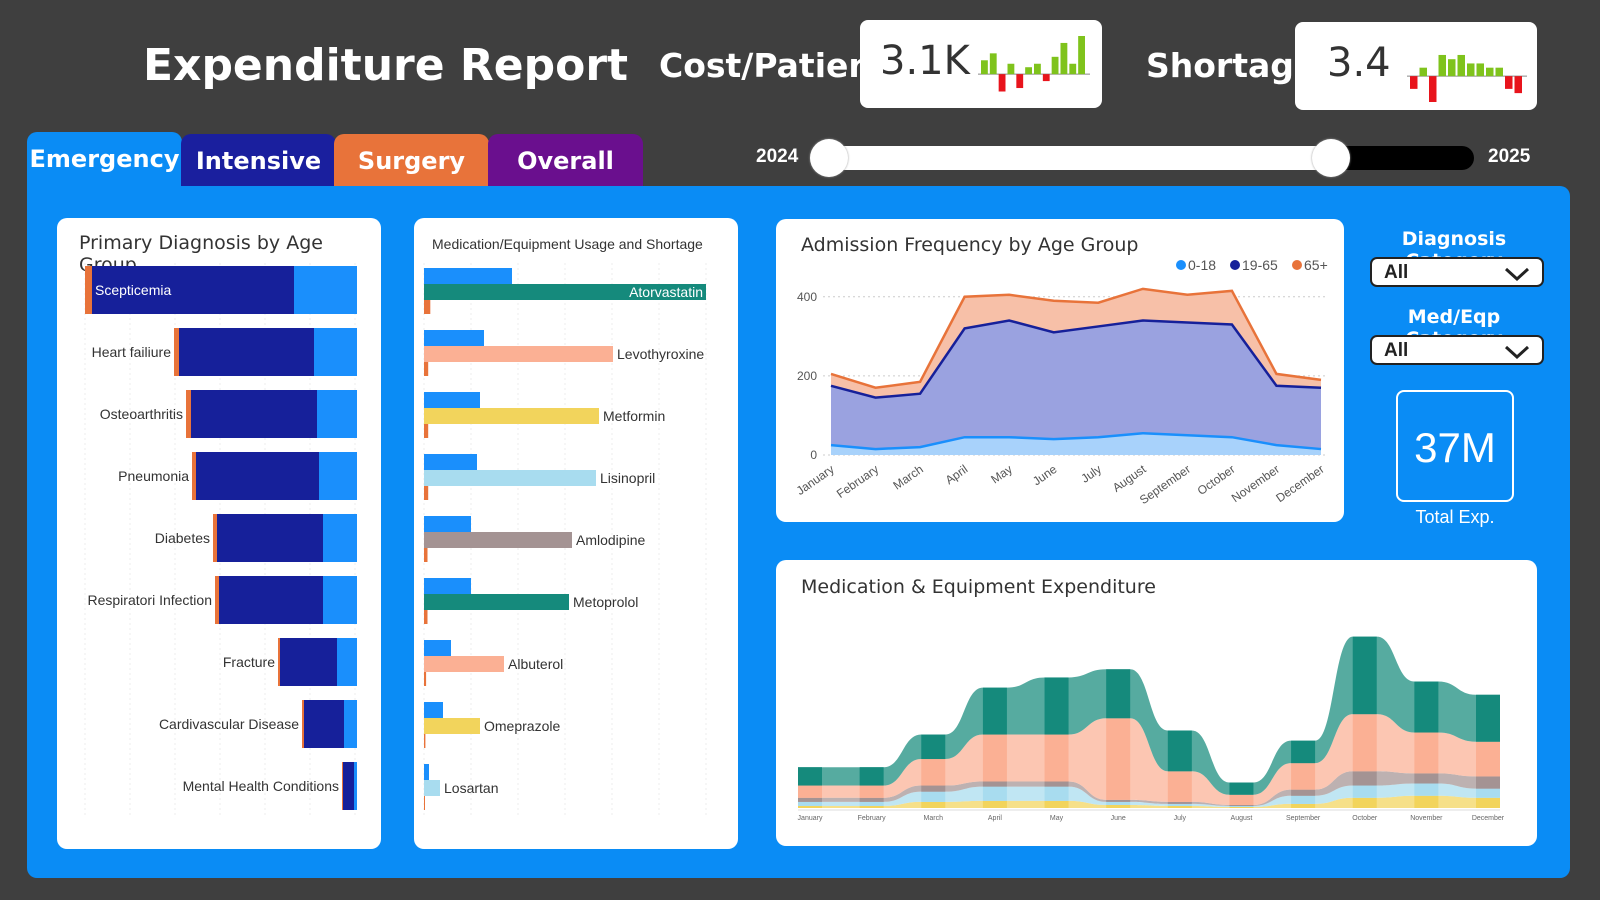 The width and height of the screenshot is (1600, 900). What do you see at coordinates (149, 600) in the screenshot?
I see `diagnosis-label: Respiratori Infection` at bounding box center [149, 600].